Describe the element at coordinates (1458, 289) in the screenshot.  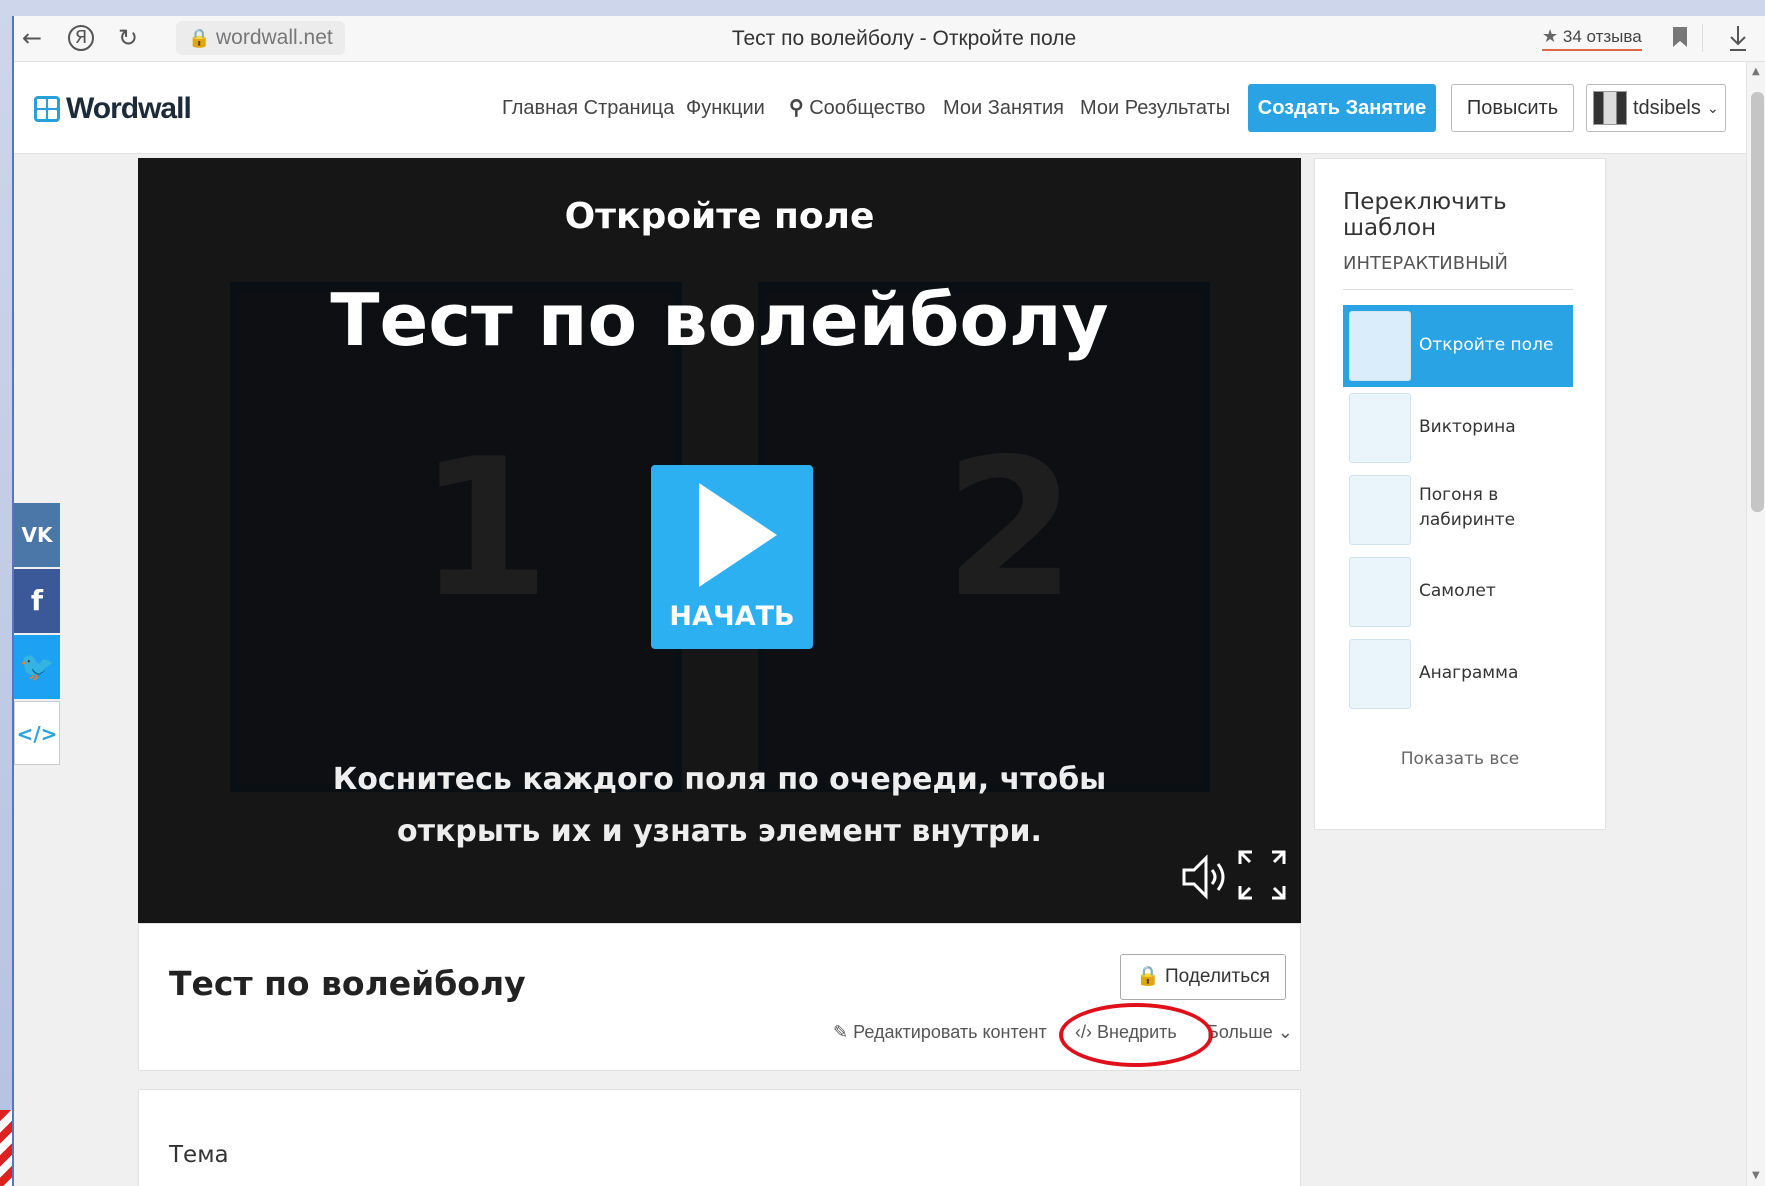
I see `divider` at that location.